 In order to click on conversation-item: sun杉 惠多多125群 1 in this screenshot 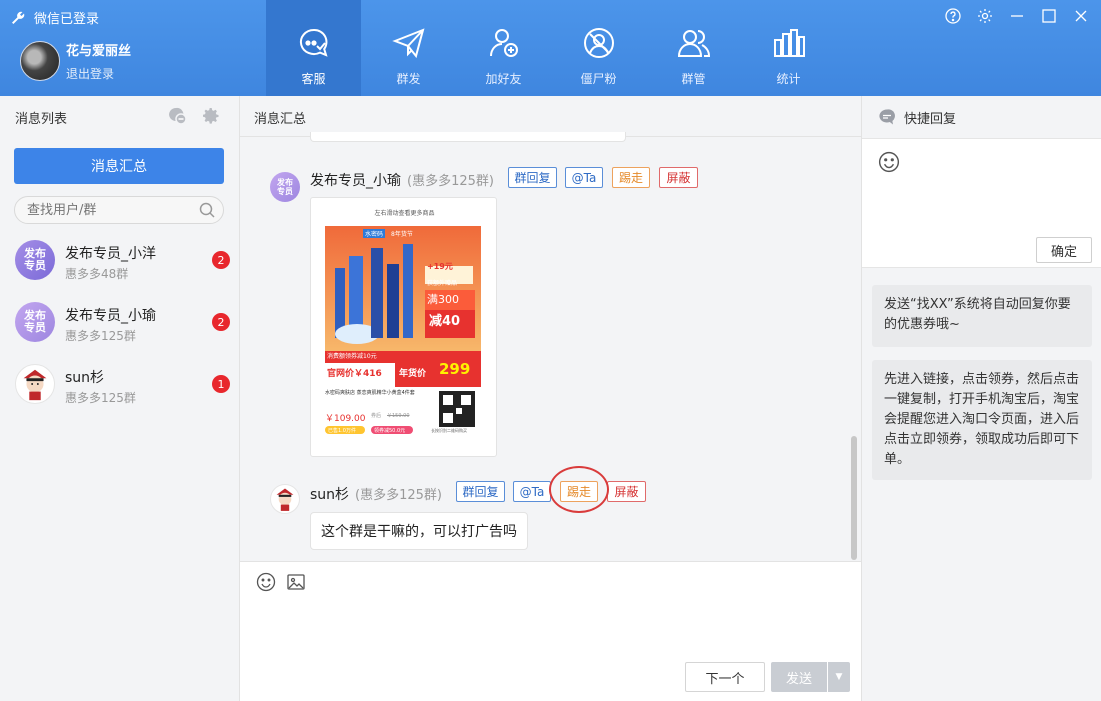, I will do `click(120, 384)`.